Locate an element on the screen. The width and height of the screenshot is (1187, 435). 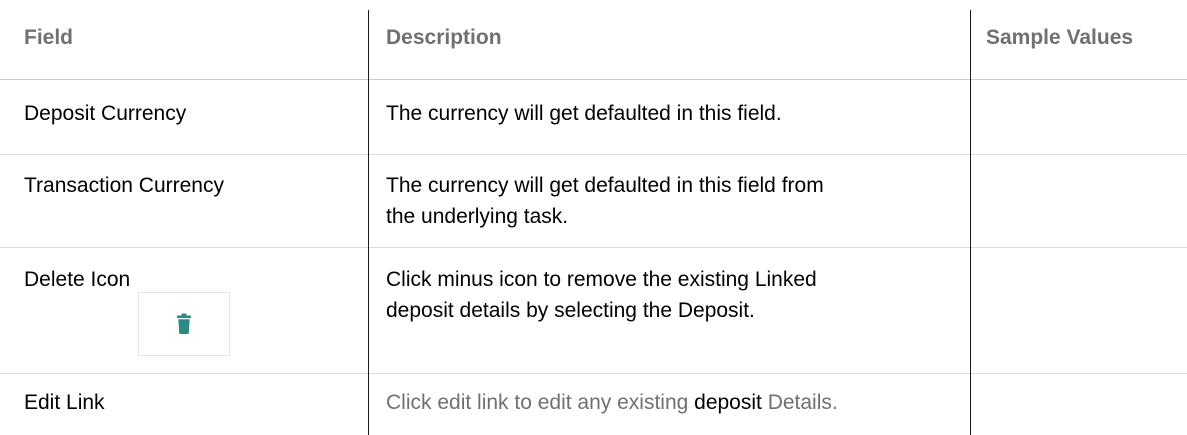
header-sample-values: Sample Values is located at coordinates (1060, 37).